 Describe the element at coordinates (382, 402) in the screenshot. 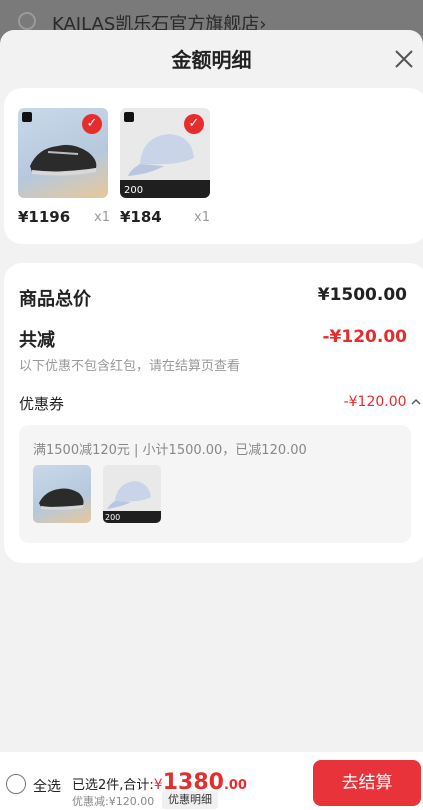

I see `coupon-value: -¥120.00` at that location.